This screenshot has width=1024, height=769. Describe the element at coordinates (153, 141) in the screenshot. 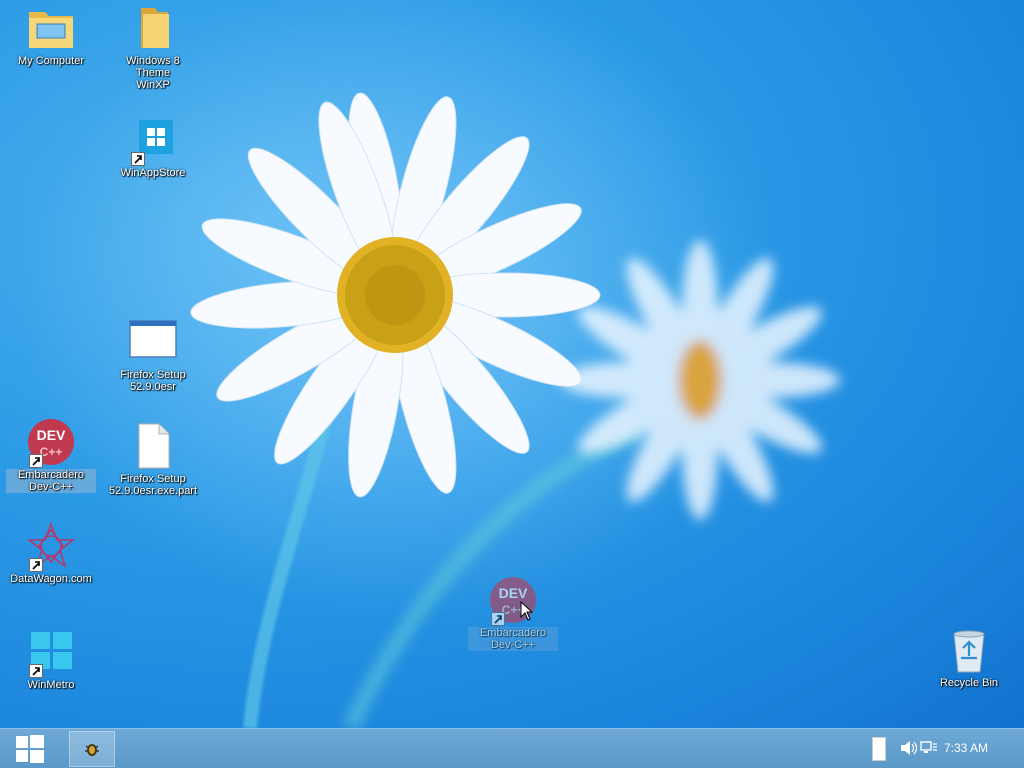

I see `store-icon` at that location.